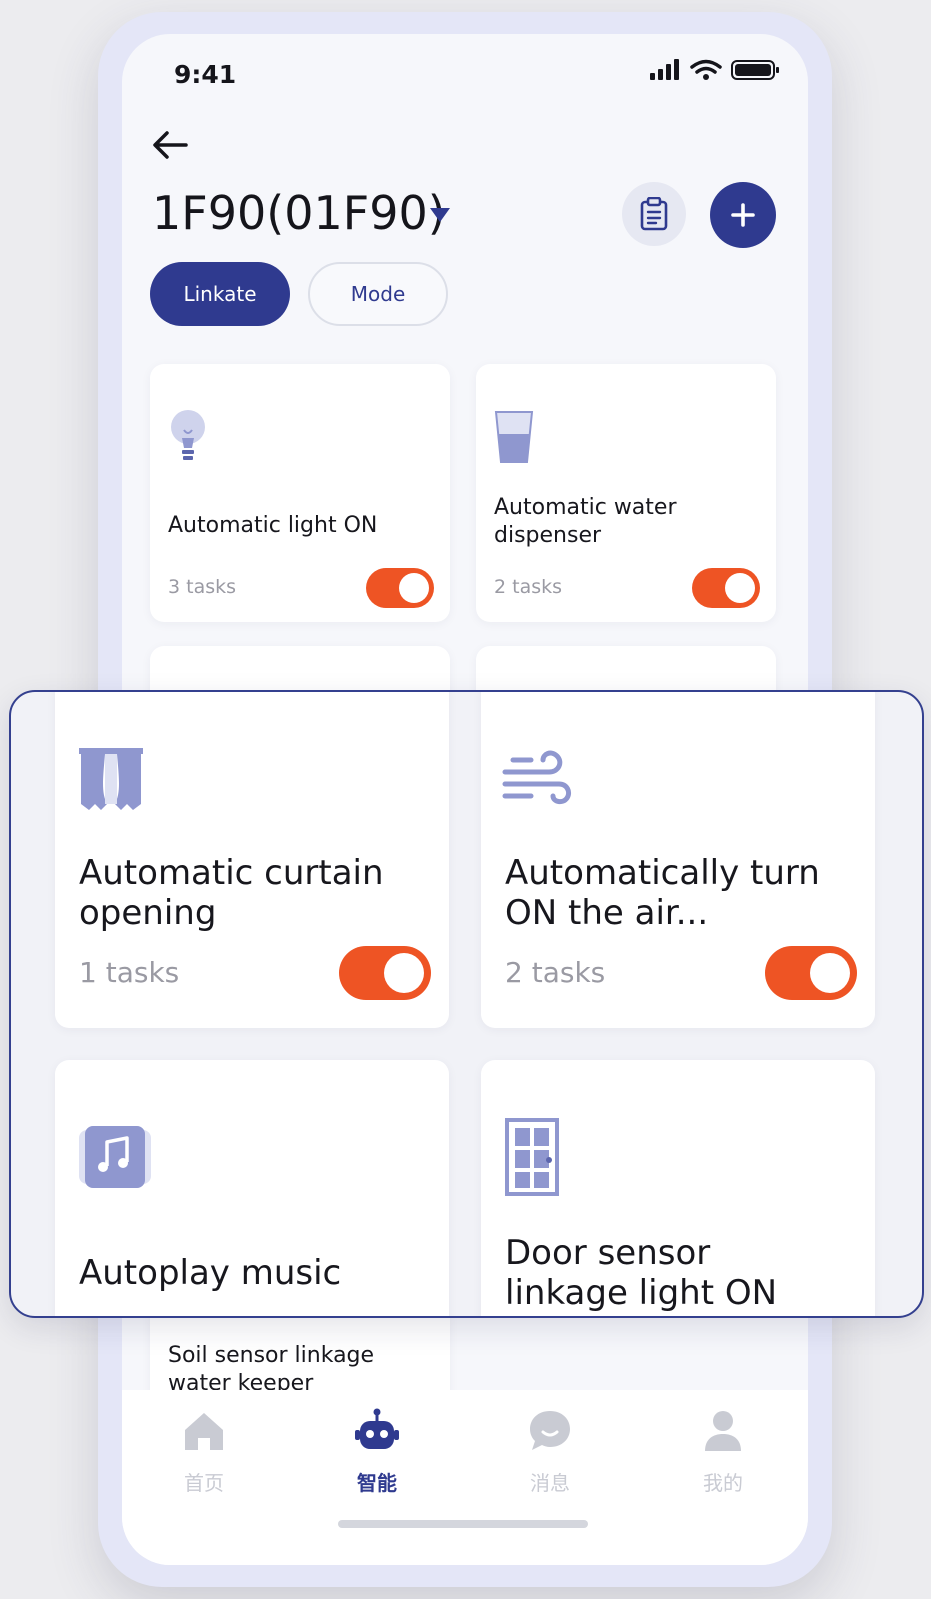 The width and height of the screenshot is (931, 1599). I want to click on back-arrow-icon, so click(170, 145).